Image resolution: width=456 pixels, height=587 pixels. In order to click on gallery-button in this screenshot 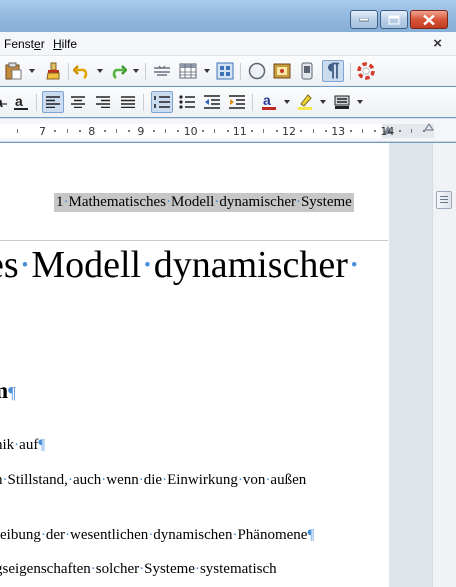, I will do `click(282, 71)`.